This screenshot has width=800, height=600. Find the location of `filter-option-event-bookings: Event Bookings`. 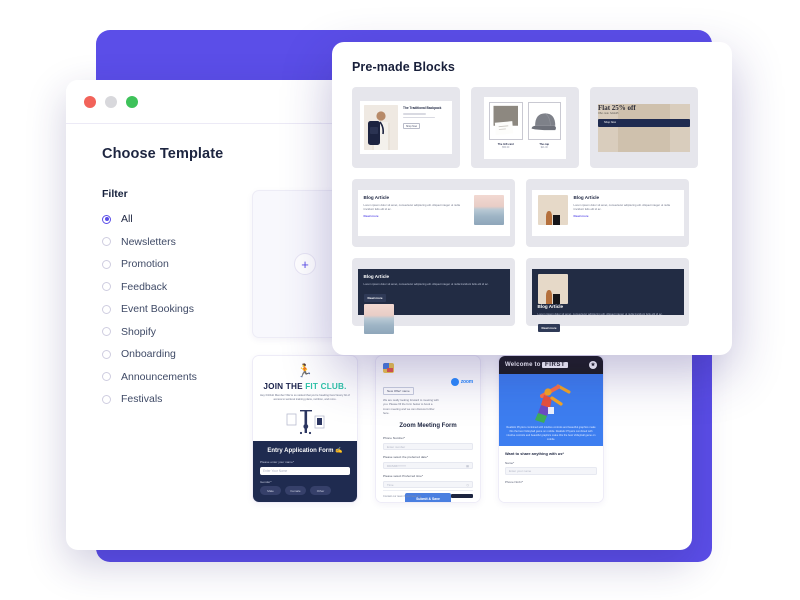

filter-option-event-bookings: Event Bookings is located at coordinates (168, 309).